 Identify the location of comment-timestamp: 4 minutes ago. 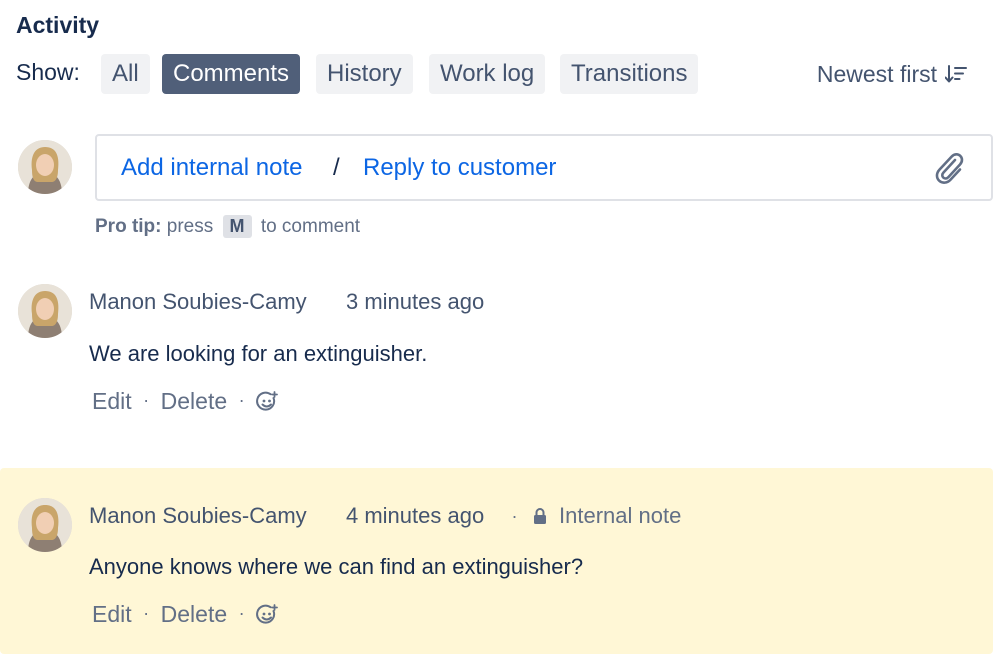
(415, 516).